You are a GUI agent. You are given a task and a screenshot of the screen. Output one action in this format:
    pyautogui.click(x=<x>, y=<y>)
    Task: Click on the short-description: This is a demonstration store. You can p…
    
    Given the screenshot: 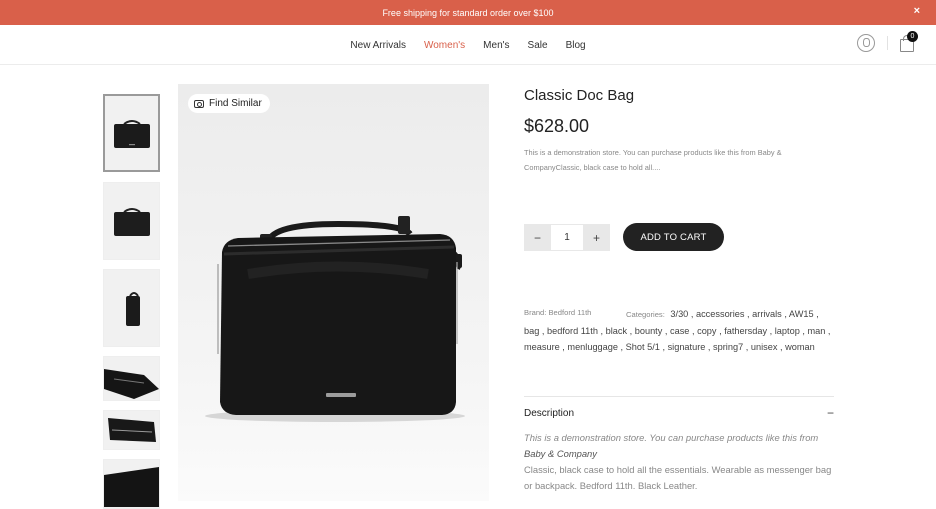 What is the action you would take?
    pyautogui.click(x=653, y=160)
    